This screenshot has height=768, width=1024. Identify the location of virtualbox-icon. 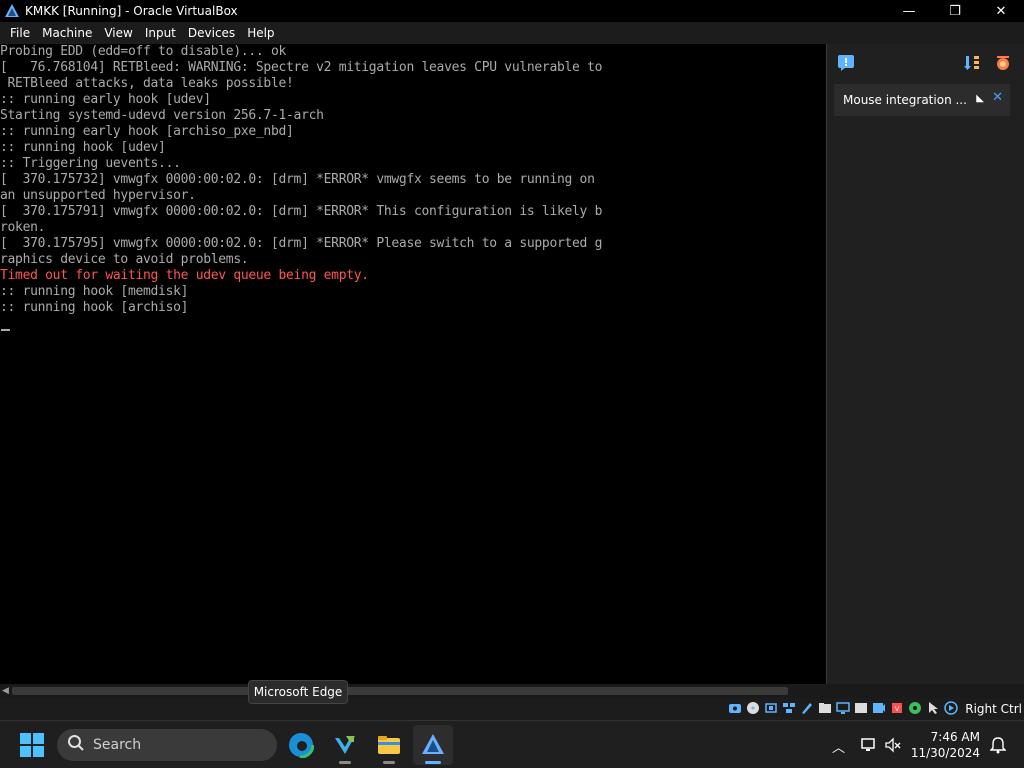
(433, 744).